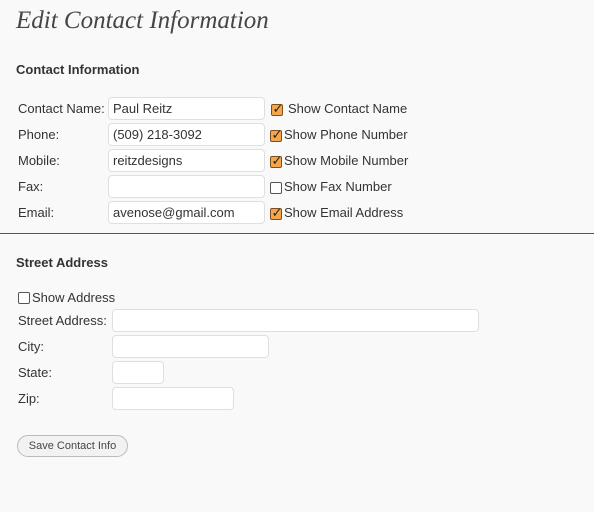 The height and width of the screenshot is (512, 594). I want to click on zip-label: Zip:, so click(29, 398).